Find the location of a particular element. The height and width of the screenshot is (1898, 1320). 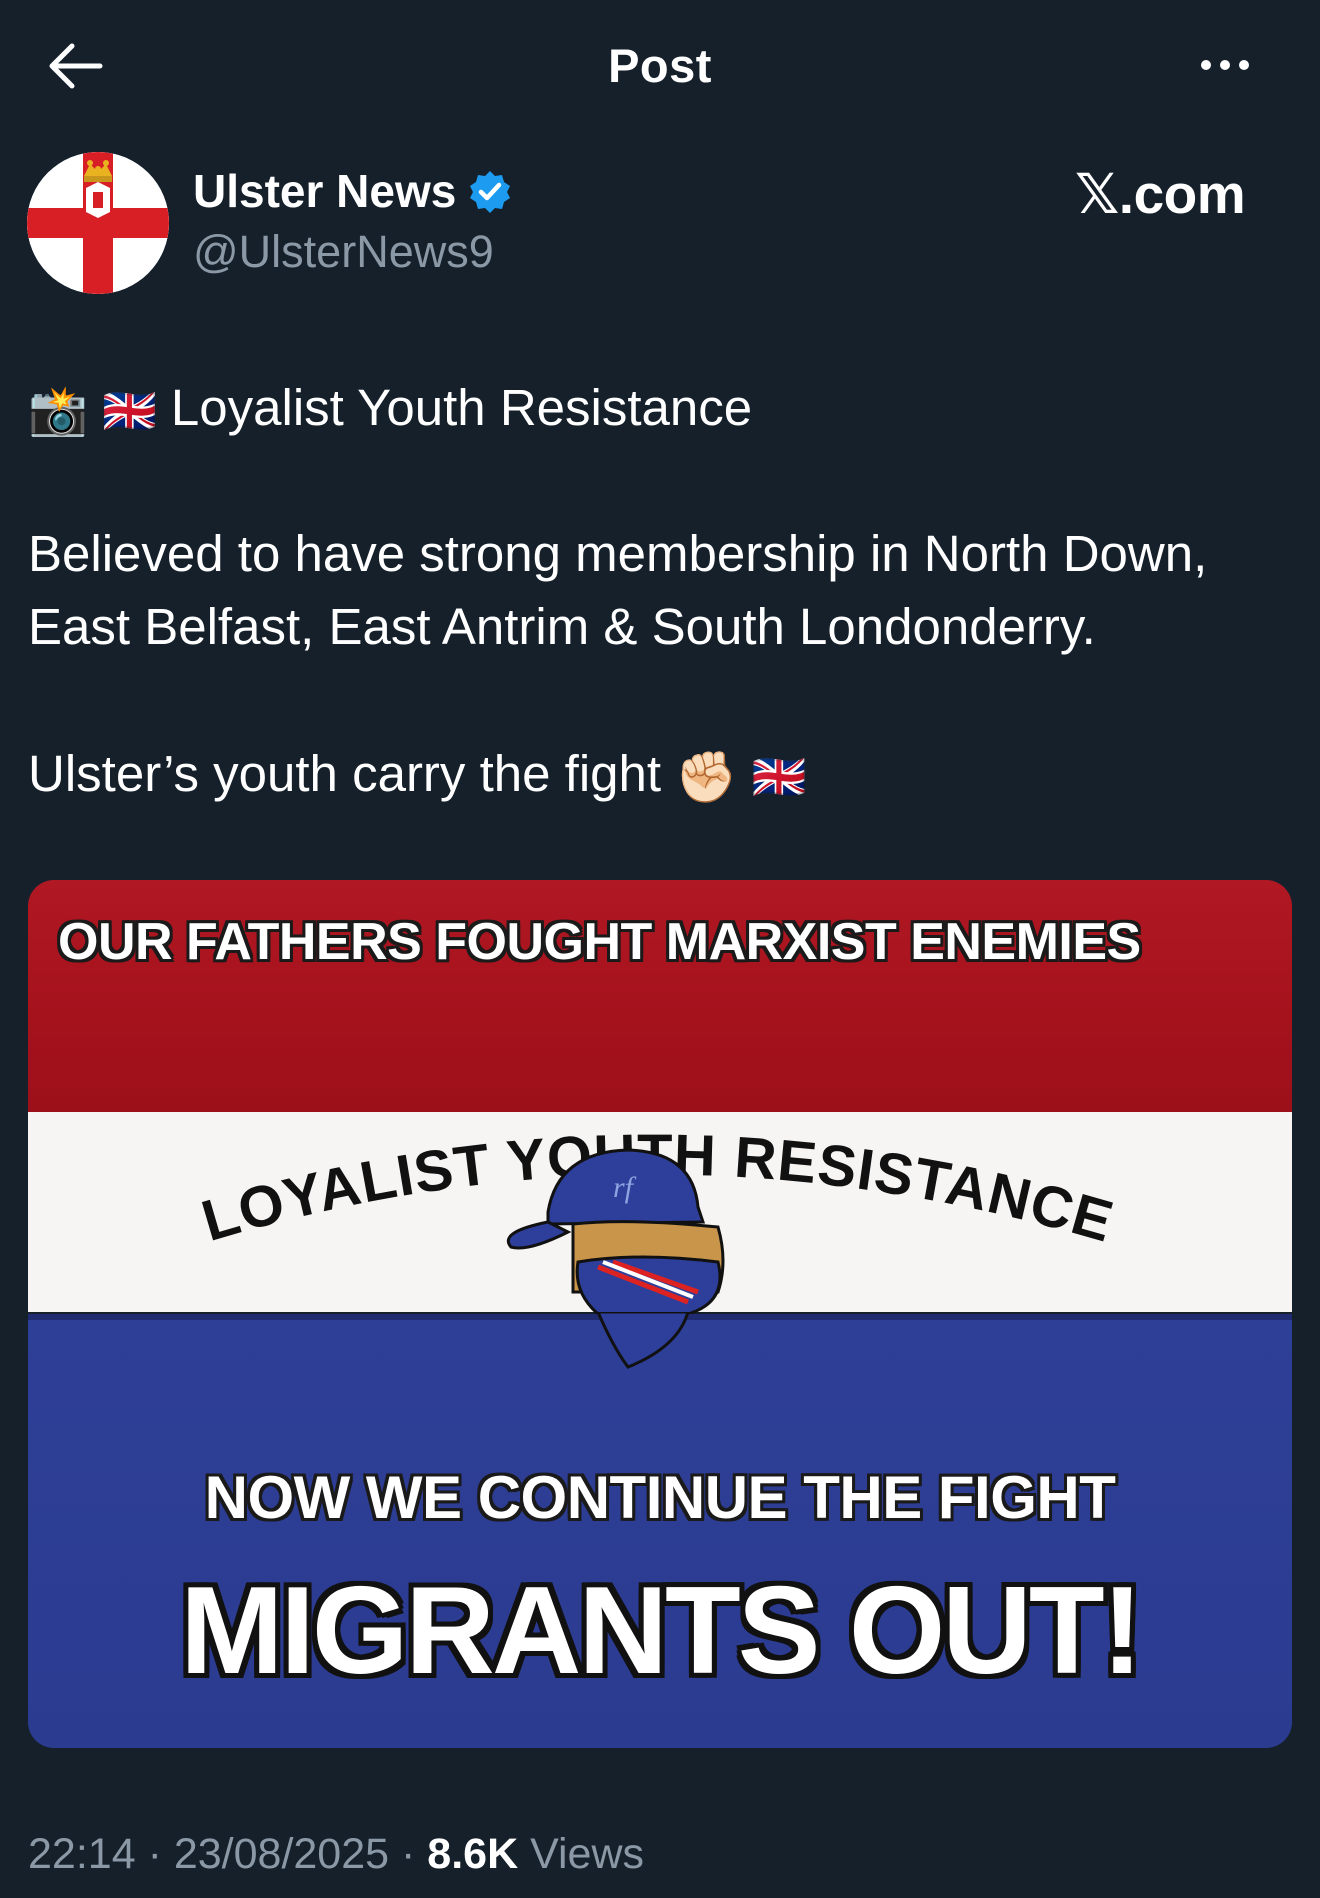

verified-badge-icon is located at coordinates (490, 192).